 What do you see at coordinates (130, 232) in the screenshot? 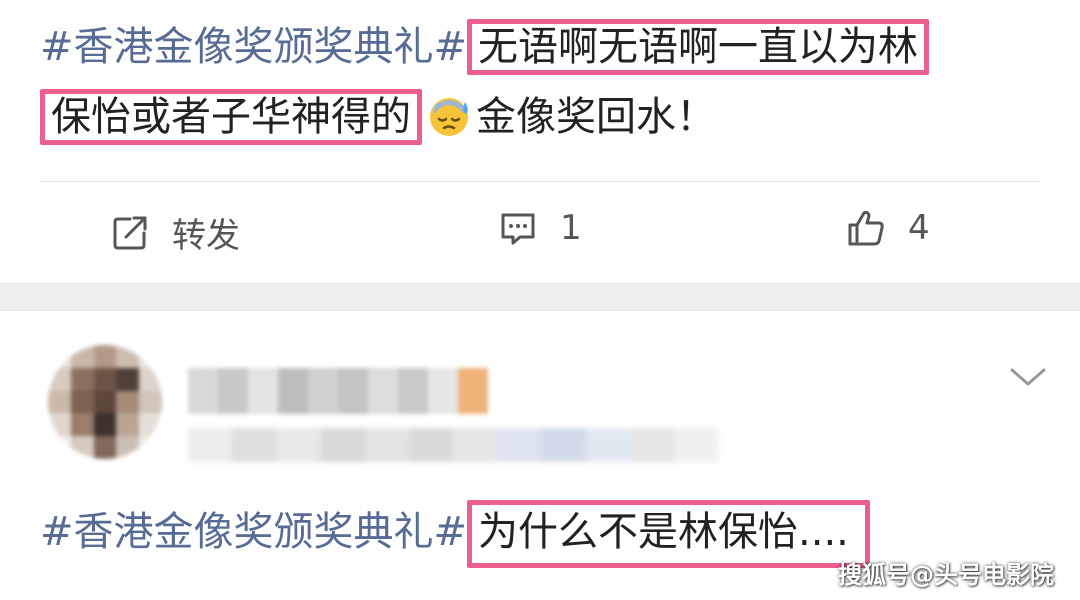
I see `repost-icon` at bounding box center [130, 232].